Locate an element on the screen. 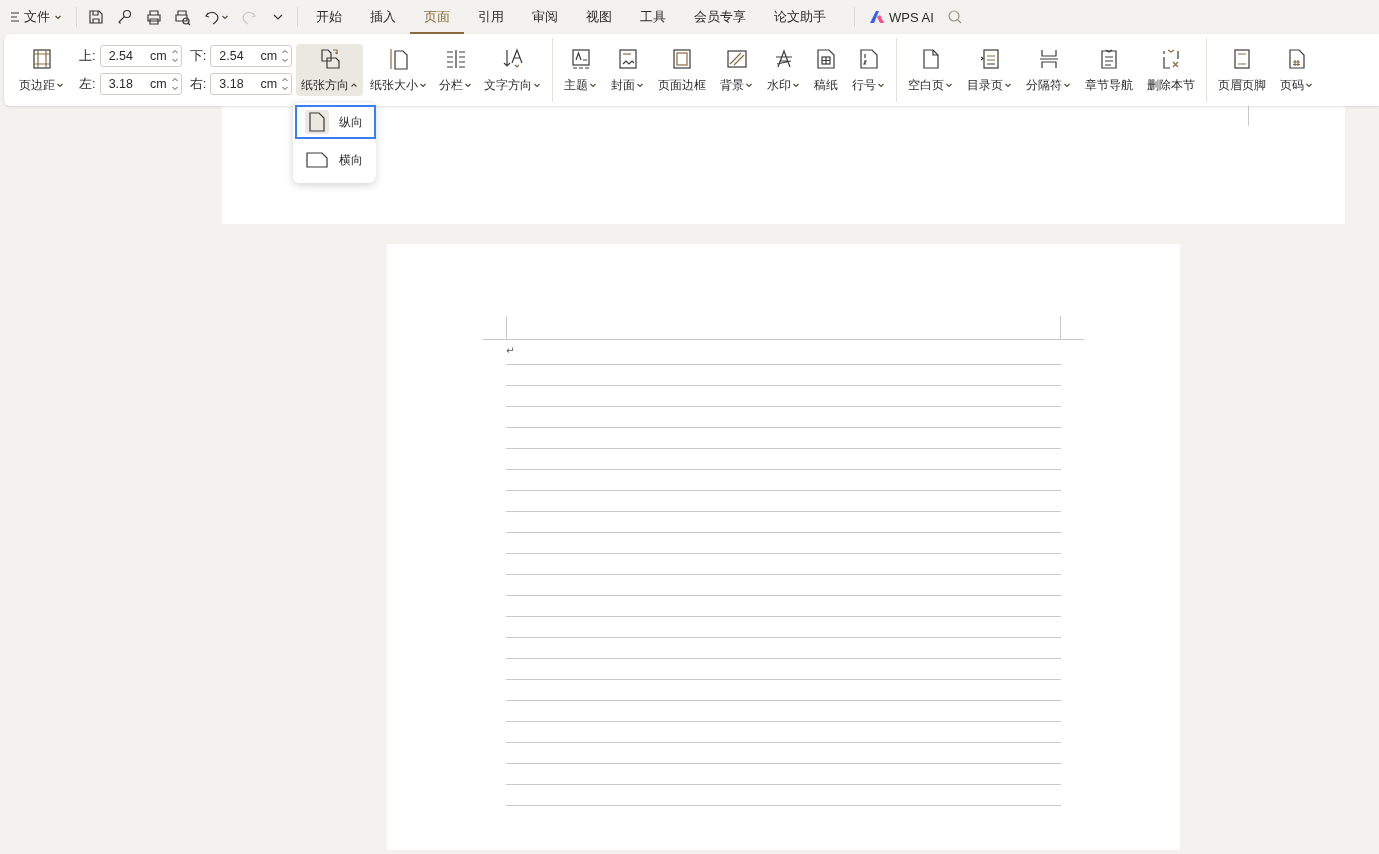 The height and width of the screenshot is (854, 1379). ribbon-button: 封面 is located at coordinates (628, 70).